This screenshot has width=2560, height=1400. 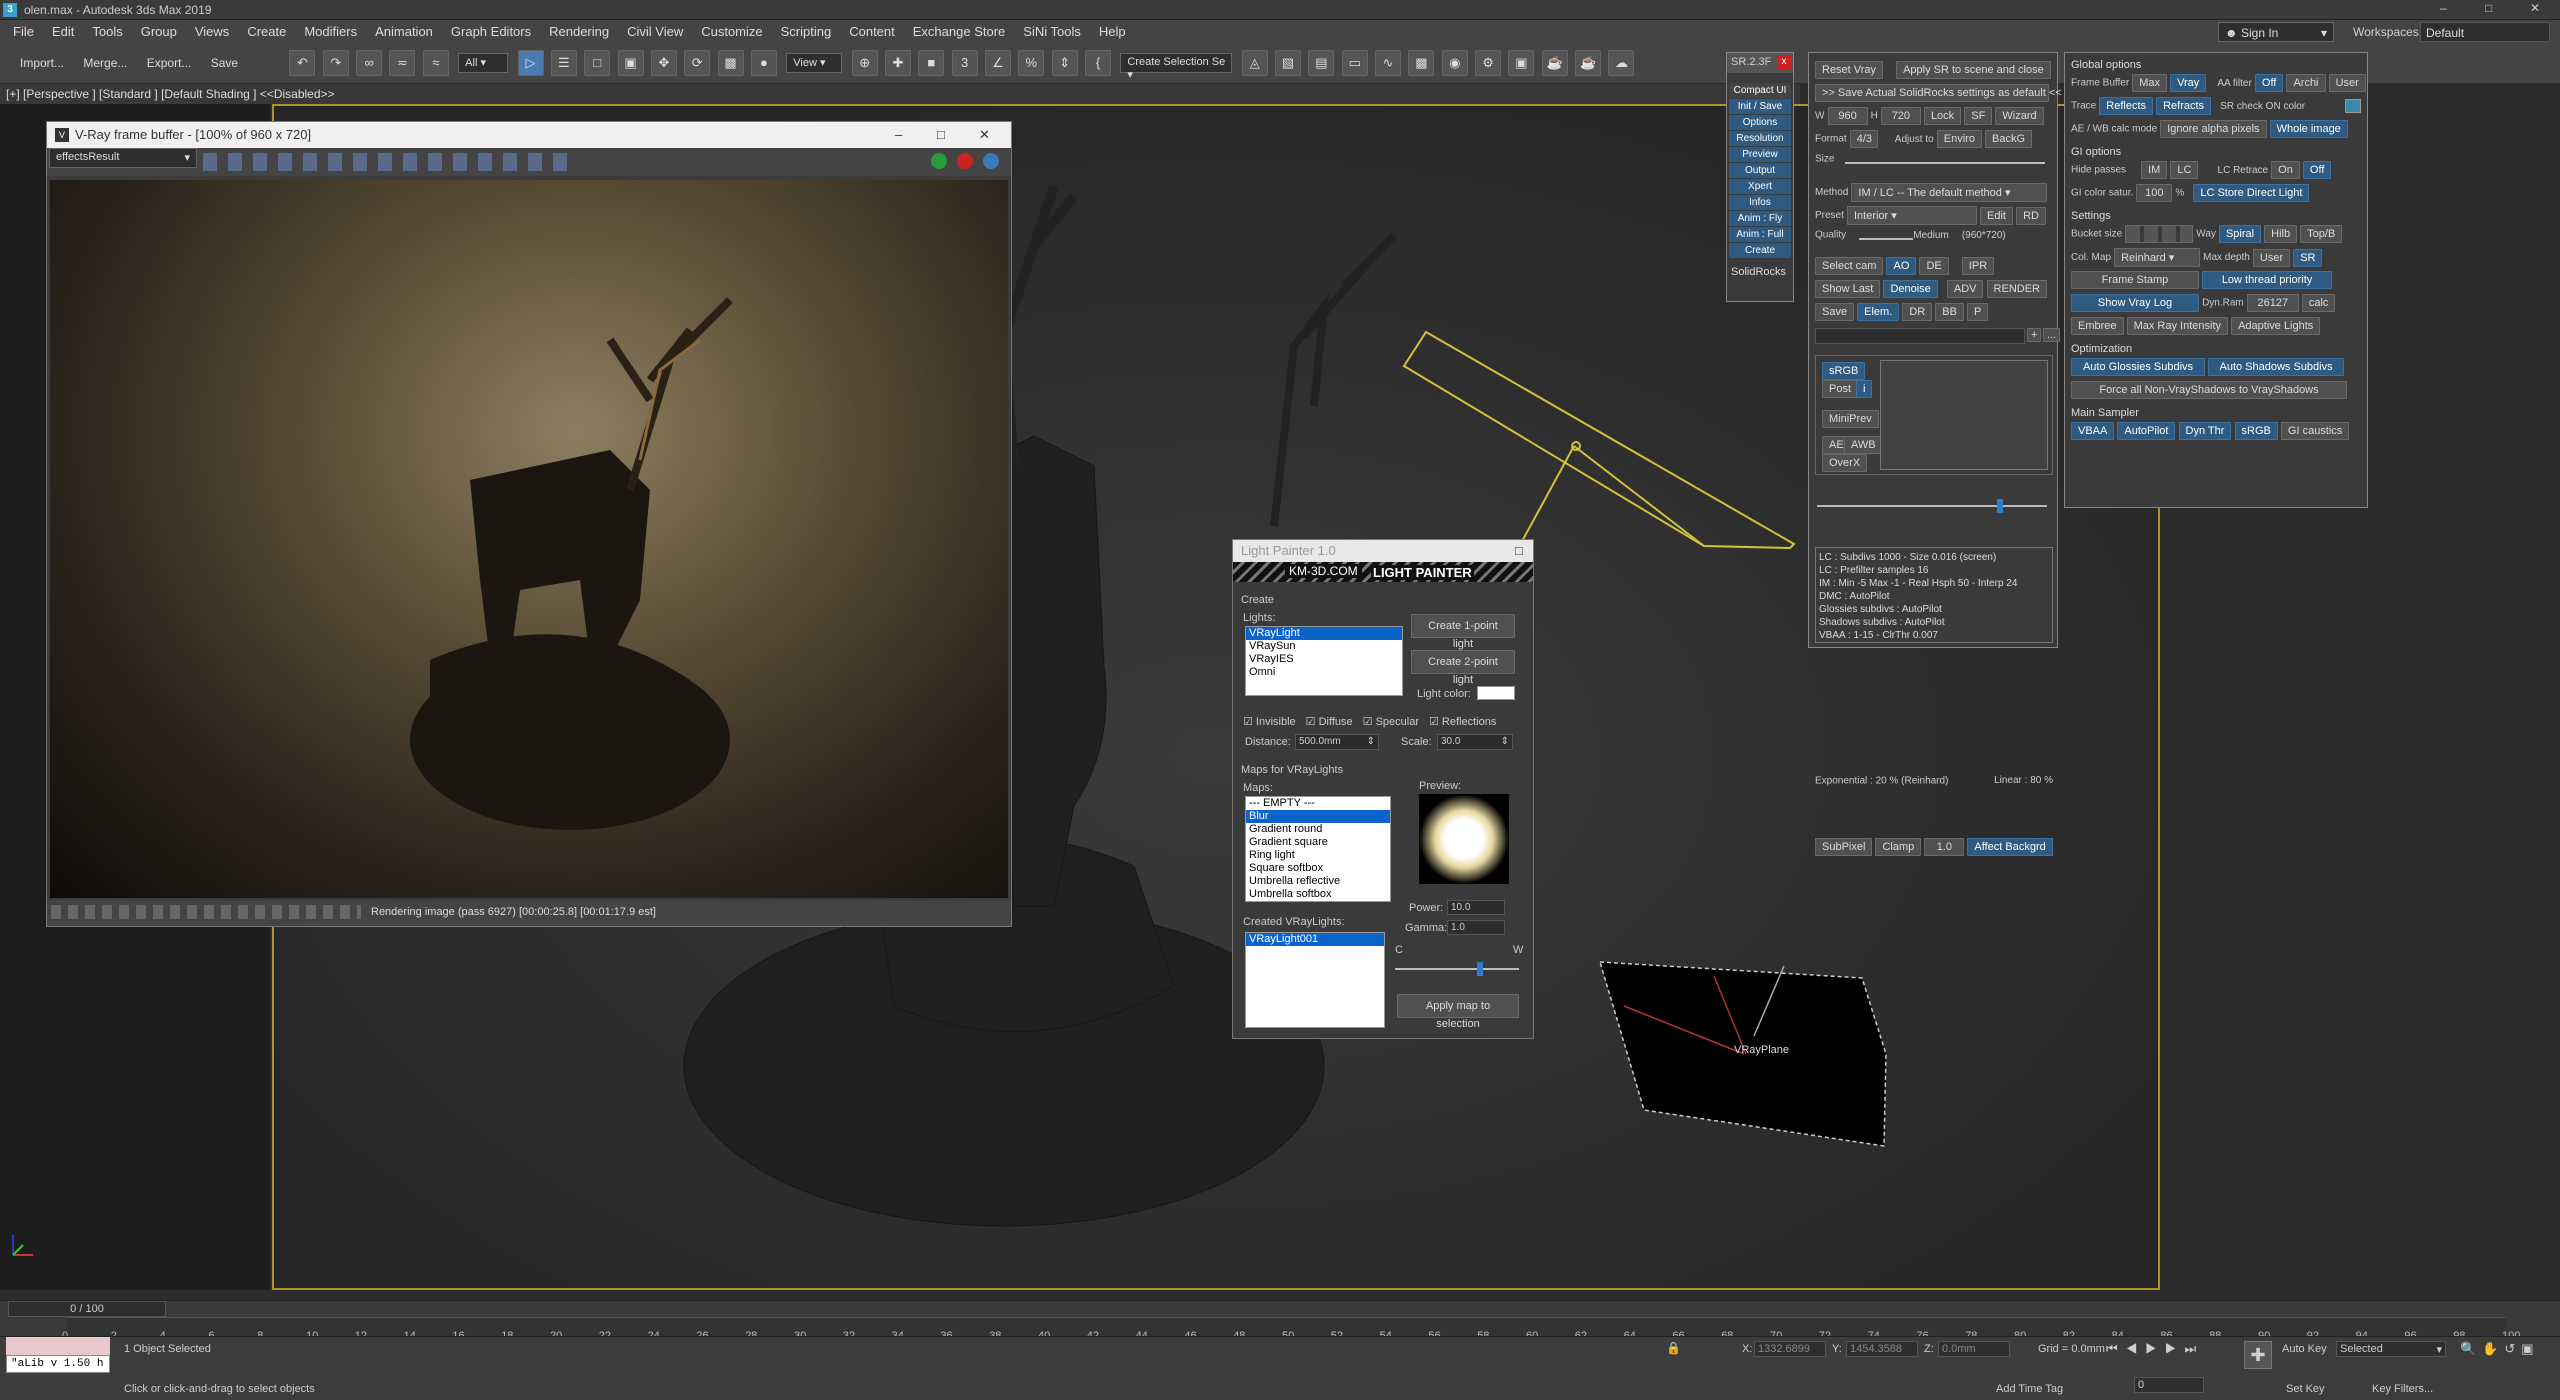 I want to click on menu-item: SiNi Tools, so click(x=1052, y=31).